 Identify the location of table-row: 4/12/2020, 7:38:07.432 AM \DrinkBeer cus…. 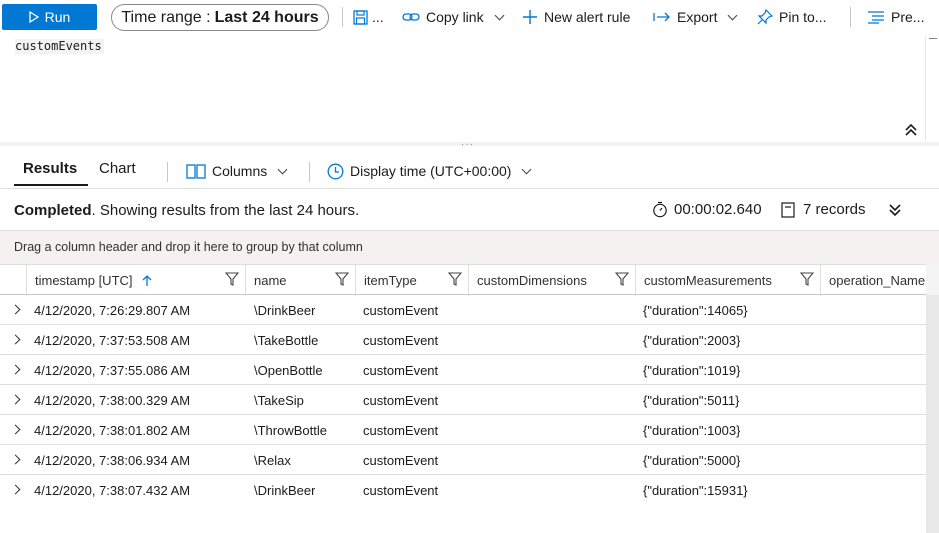
(463, 490).